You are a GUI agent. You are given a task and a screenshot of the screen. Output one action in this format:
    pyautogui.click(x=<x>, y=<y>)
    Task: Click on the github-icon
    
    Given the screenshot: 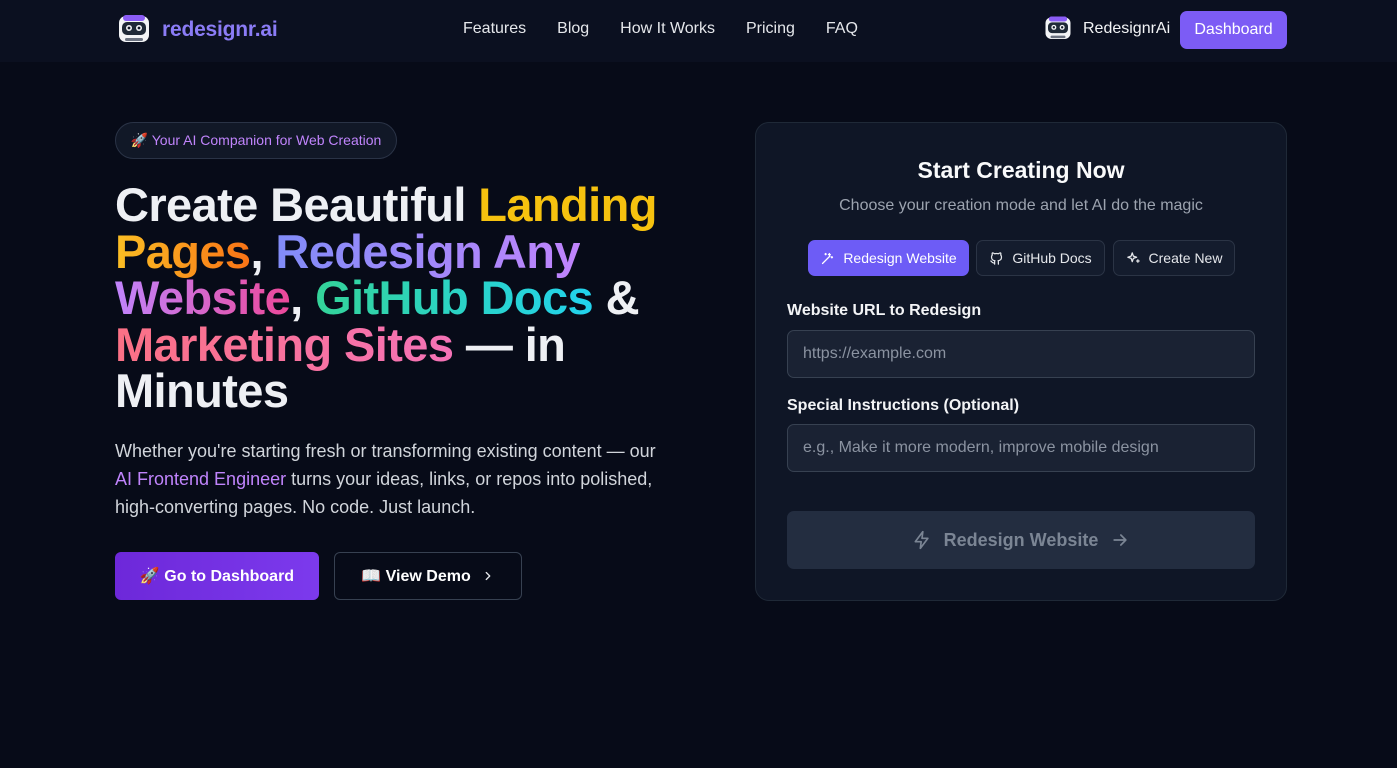 What is the action you would take?
    pyautogui.click(x=996, y=258)
    